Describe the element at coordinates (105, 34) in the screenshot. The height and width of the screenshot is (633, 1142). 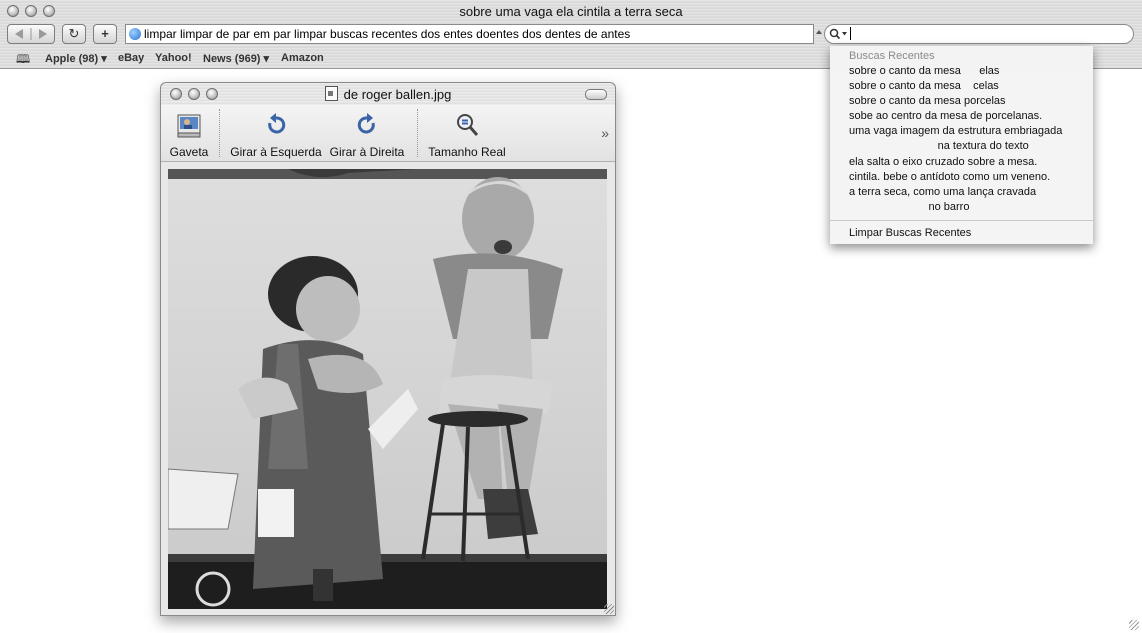
I see `add-bookmark-button: +` at that location.